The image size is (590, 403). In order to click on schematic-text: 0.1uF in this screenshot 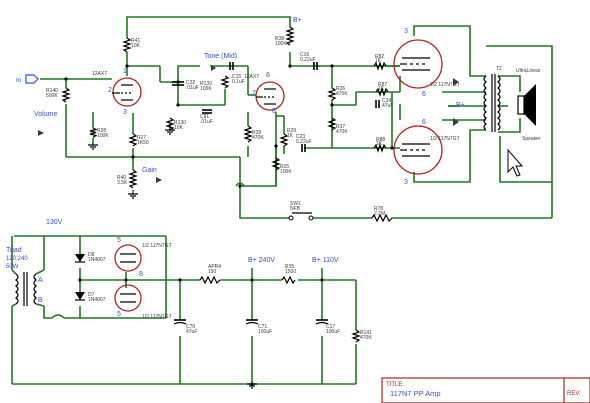, I will do `click(238, 82)`.